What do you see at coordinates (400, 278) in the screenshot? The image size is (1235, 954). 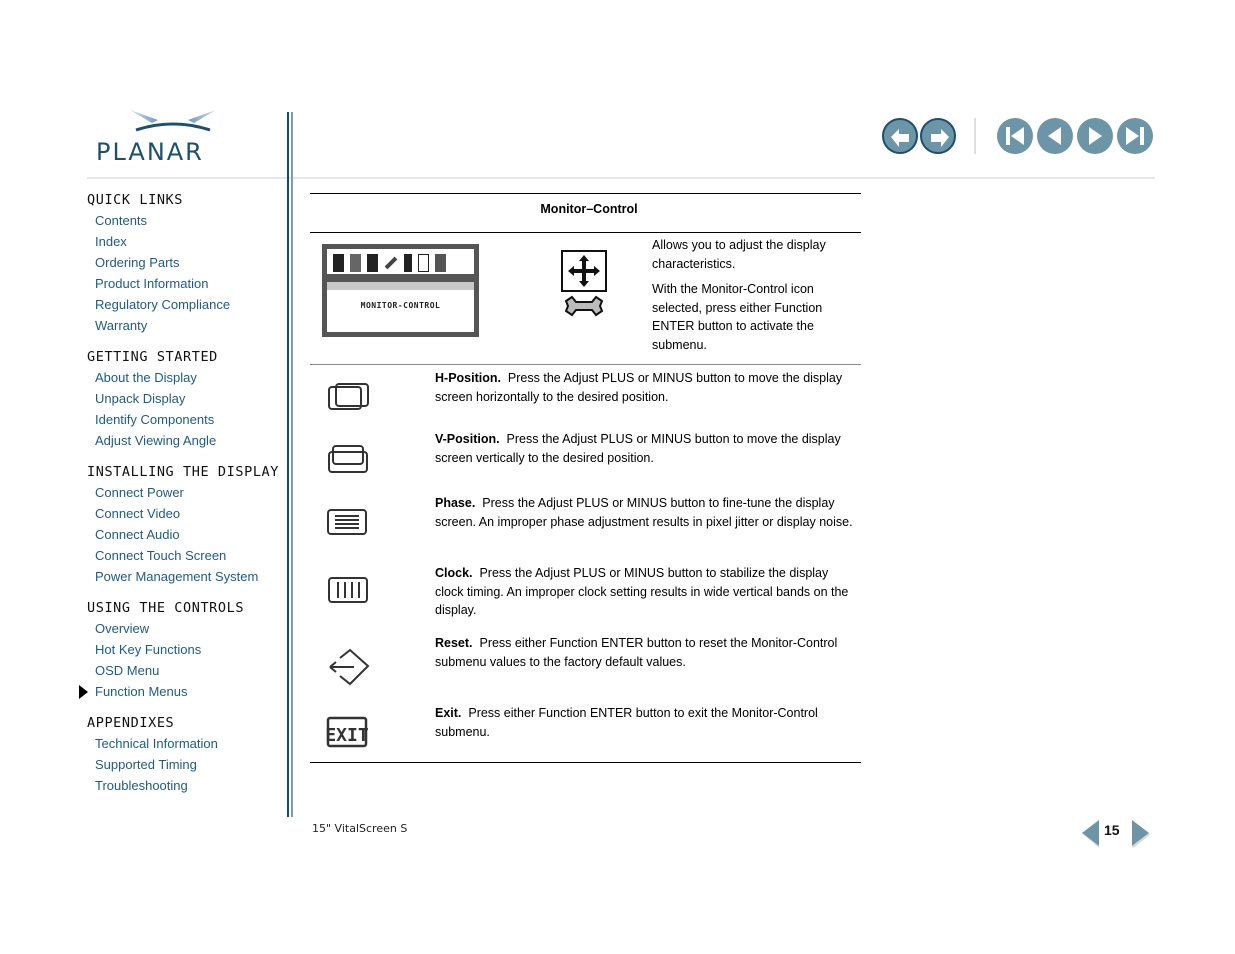 I see `osd-bar` at bounding box center [400, 278].